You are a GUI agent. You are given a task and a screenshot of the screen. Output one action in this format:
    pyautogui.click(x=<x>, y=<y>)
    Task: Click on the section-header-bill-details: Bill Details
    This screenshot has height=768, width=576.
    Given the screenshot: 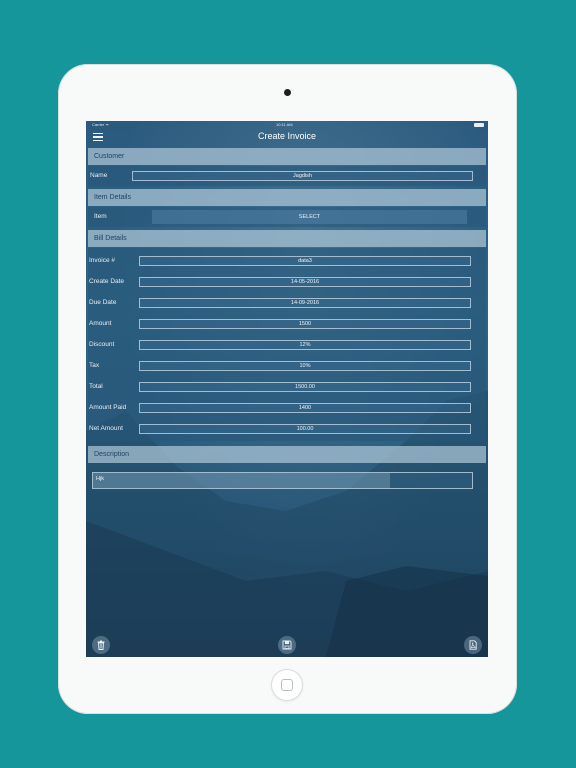 What is the action you would take?
    pyautogui.click(x=287, y=238)
    